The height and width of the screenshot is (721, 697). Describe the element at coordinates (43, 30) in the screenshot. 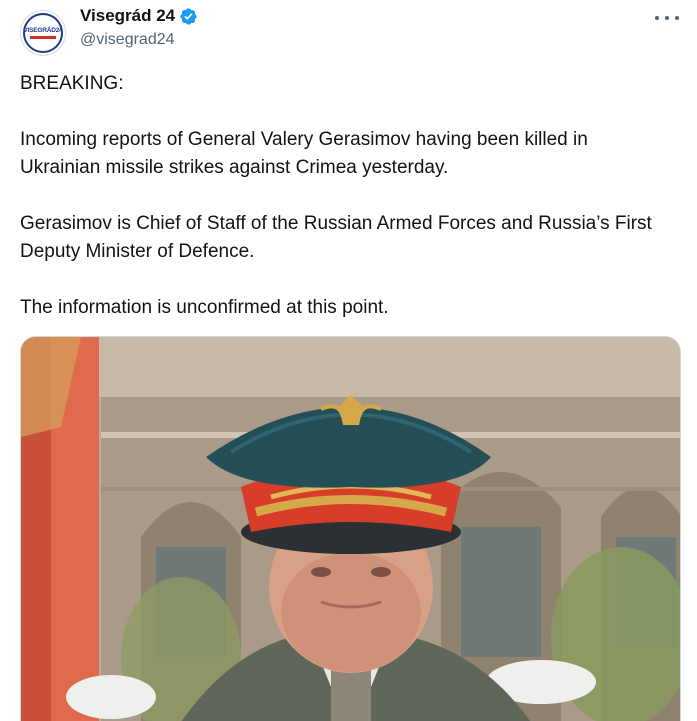

I see `avatar-logo-text: VISEGRÁD24` at that location.